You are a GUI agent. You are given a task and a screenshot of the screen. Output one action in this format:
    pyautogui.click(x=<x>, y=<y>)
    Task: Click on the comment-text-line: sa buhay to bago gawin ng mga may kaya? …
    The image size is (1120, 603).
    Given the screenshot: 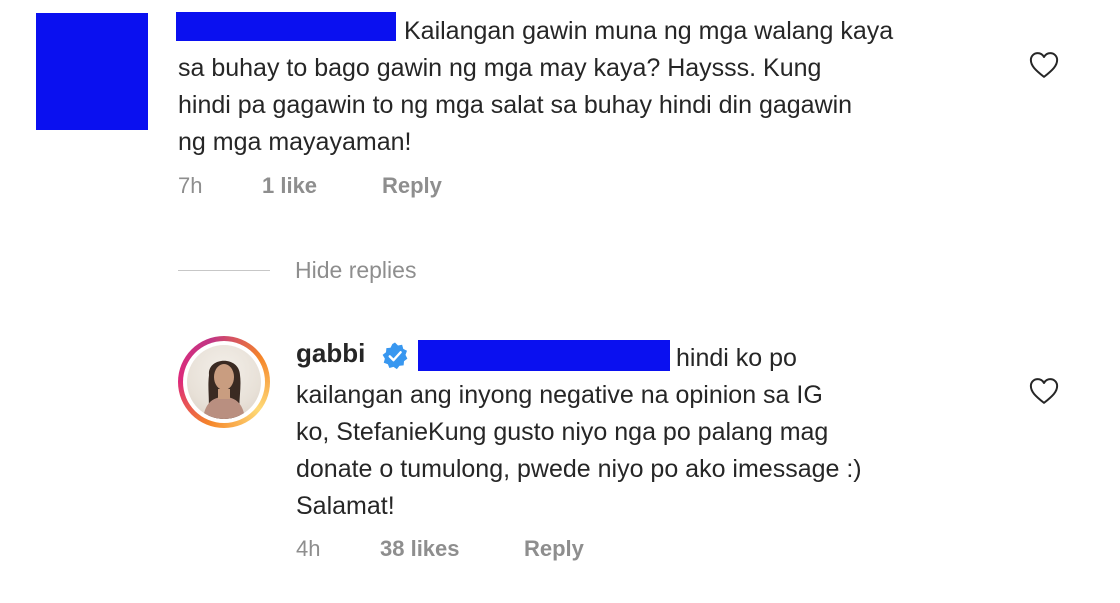 What is the action you would take?
    pyautogui.click(x=500, y=68)
    